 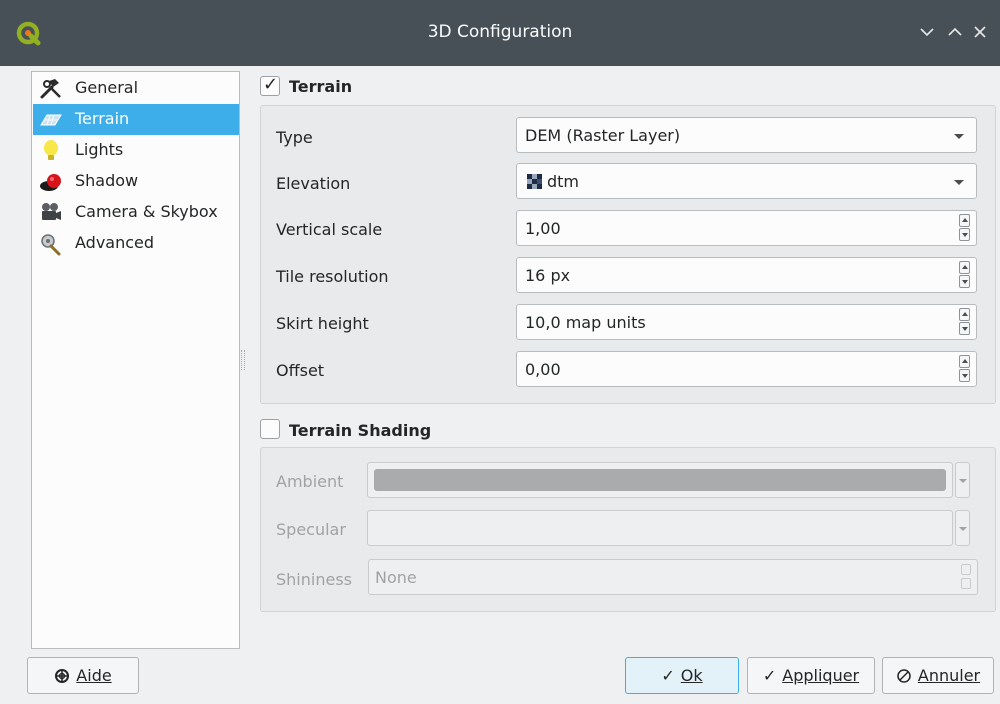 I want to click on ok-button: ✓ Ok, so click(x=682, y=675).